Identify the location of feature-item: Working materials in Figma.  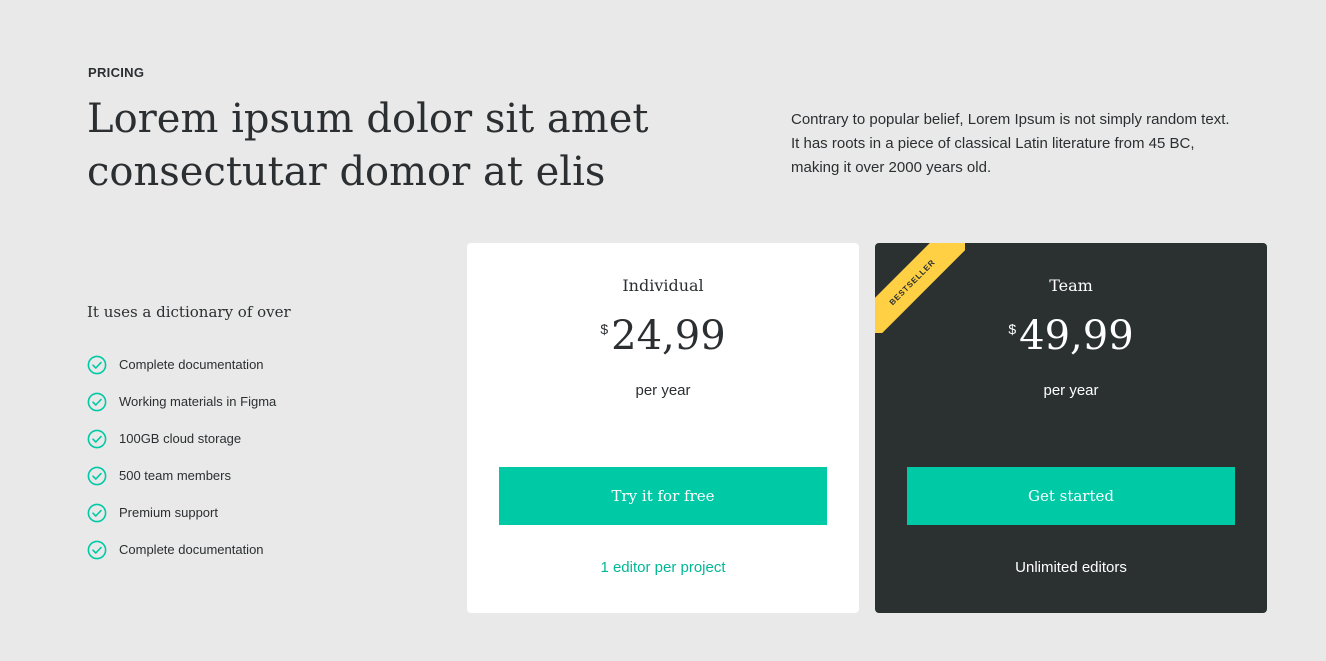
(181, 401).